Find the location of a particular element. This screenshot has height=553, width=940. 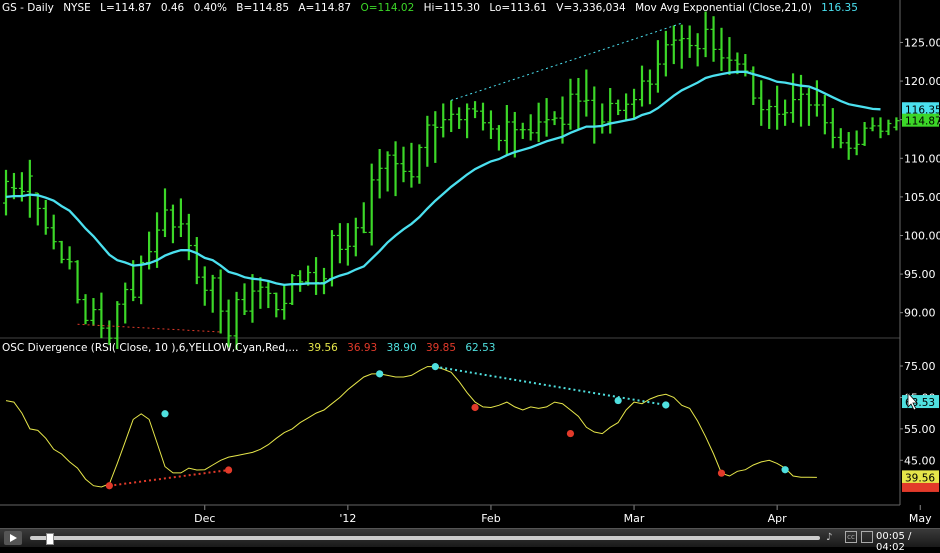

high-label: Hi=115.30 is located at coordinates (451, 8).